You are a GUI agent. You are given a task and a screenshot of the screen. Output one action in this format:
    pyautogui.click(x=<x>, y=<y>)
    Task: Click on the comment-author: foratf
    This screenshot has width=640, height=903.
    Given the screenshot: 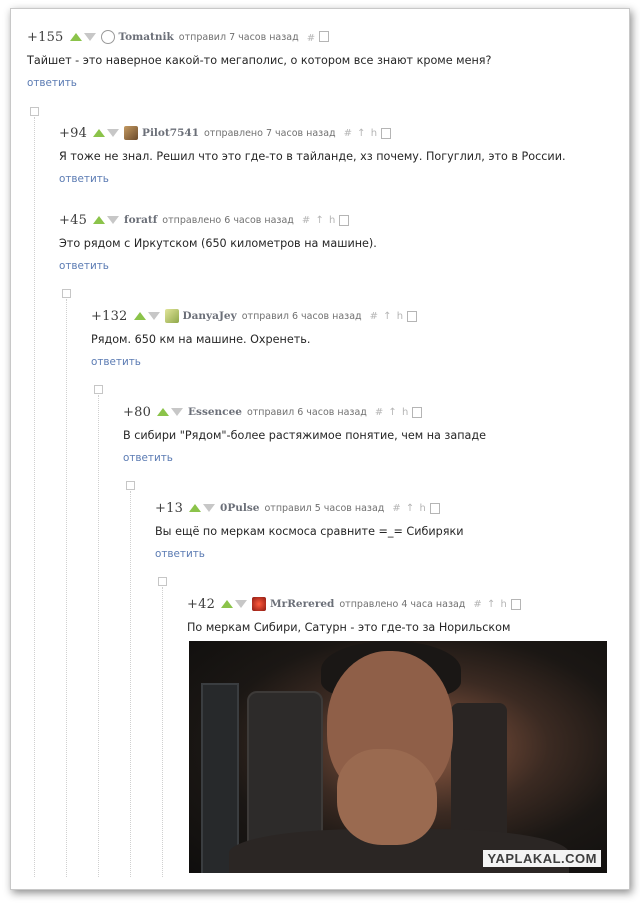 What is the action you would take?
    pyautogui.click(x=140, y=220)
    